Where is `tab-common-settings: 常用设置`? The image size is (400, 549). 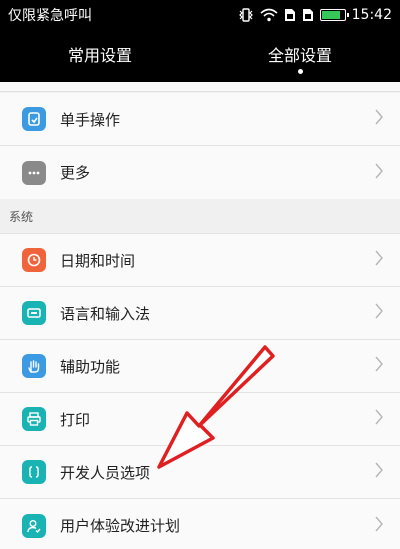 tab-common-settings: 常用设置 is located at coordinates (100, 56).